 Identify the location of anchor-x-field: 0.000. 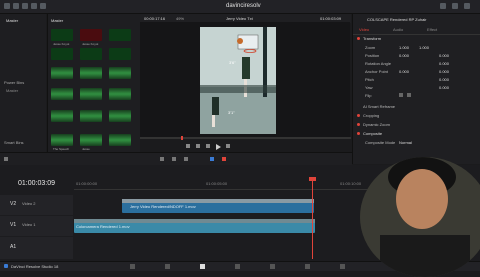
(404, 71).